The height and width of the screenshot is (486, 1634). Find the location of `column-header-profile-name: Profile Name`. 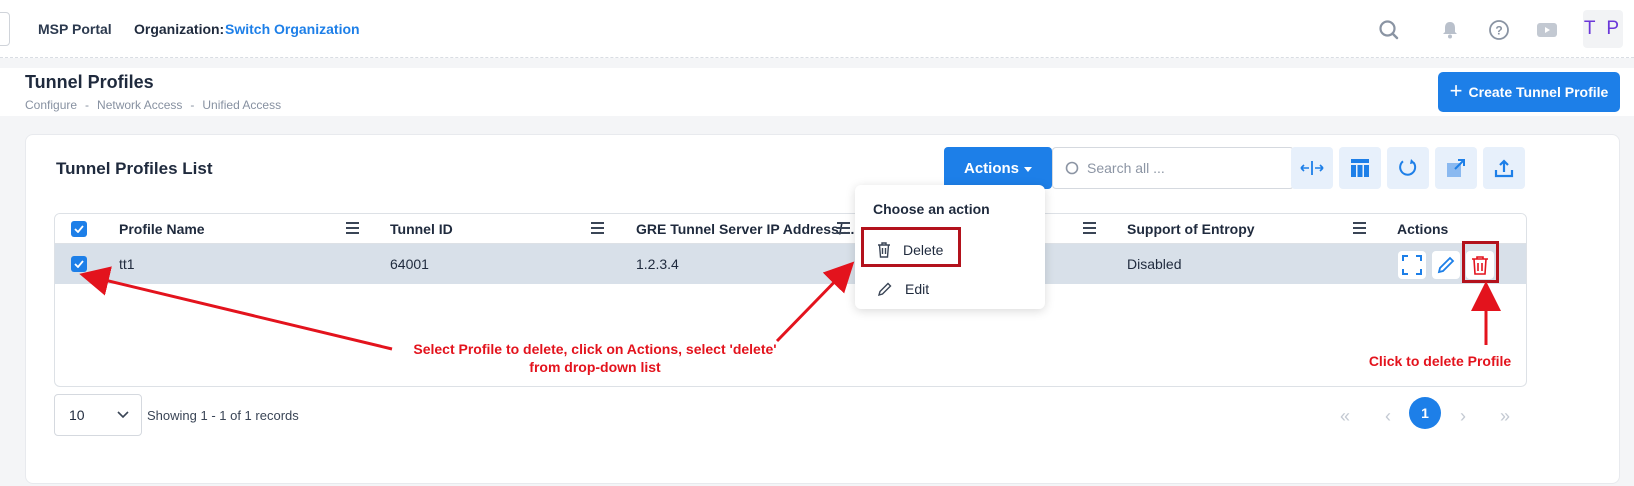

column-header-profile-name: Profile Name is located at coordinates (162, 229).